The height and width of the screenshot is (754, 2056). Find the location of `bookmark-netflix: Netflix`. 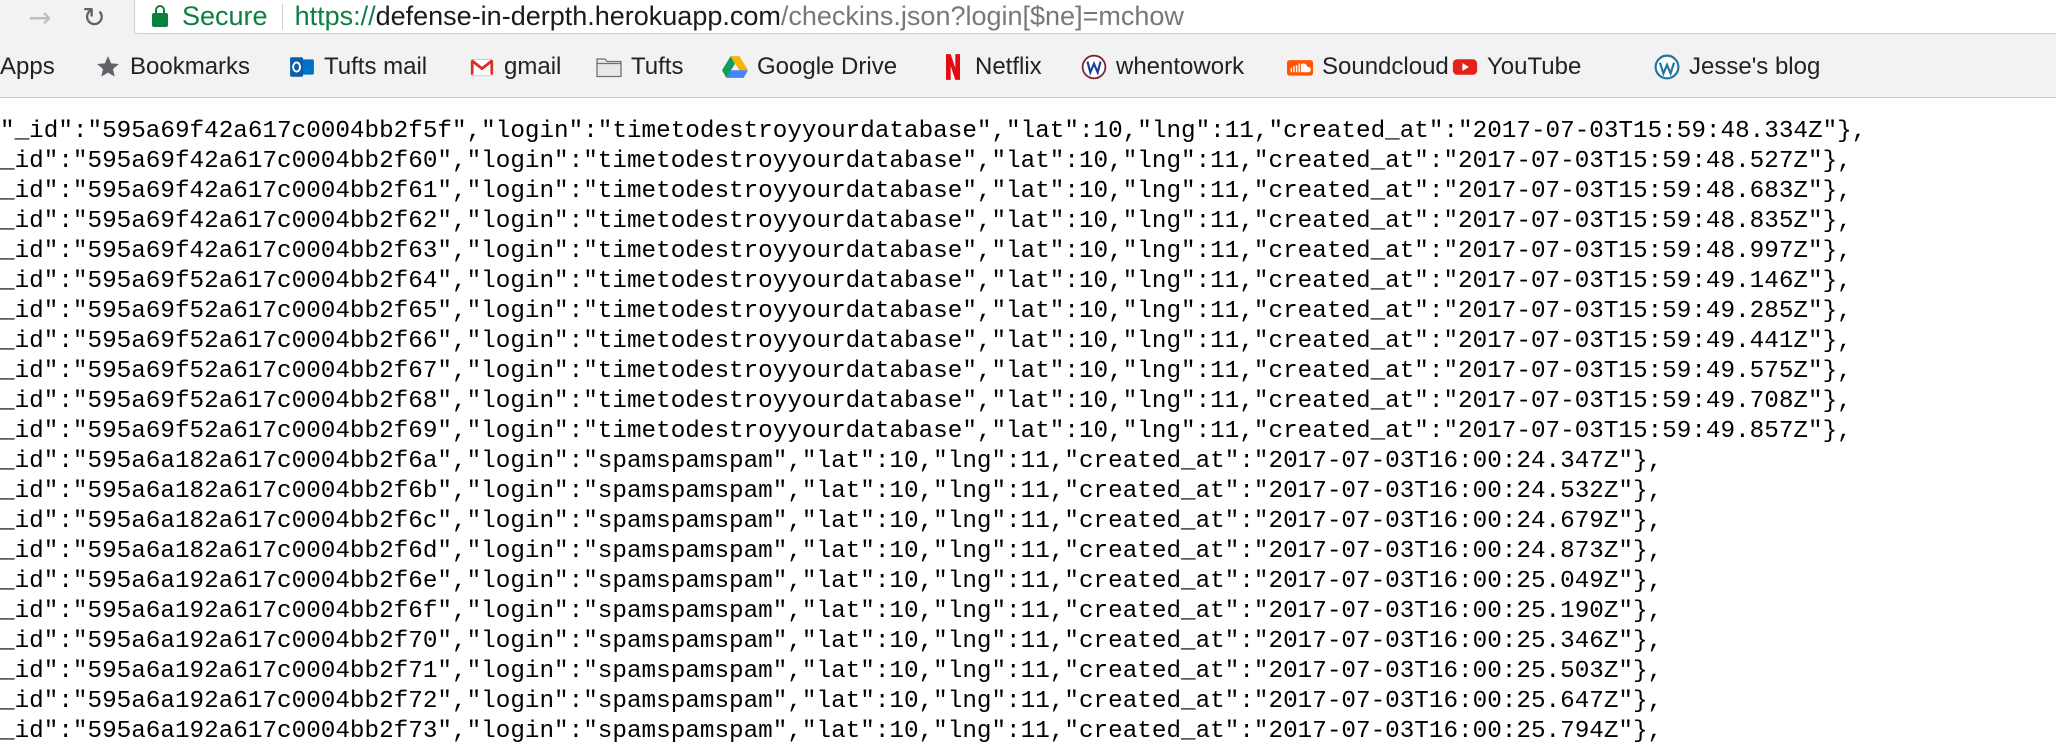

bookmark-netflix: Netflix is located at coordinates (991, 67).